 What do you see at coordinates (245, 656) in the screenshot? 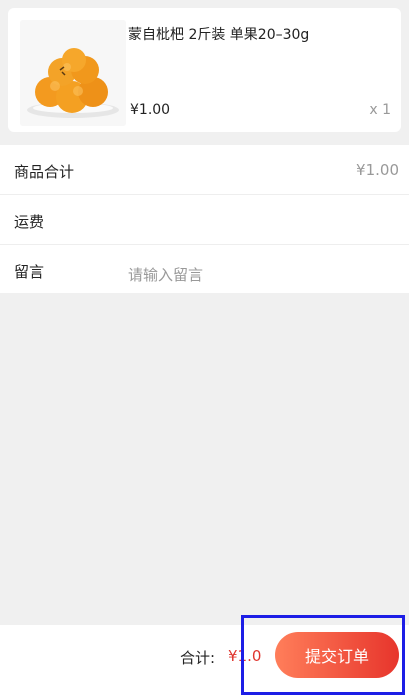
I see `total-amount: ¥1.0` at bounding box center [245, 656].